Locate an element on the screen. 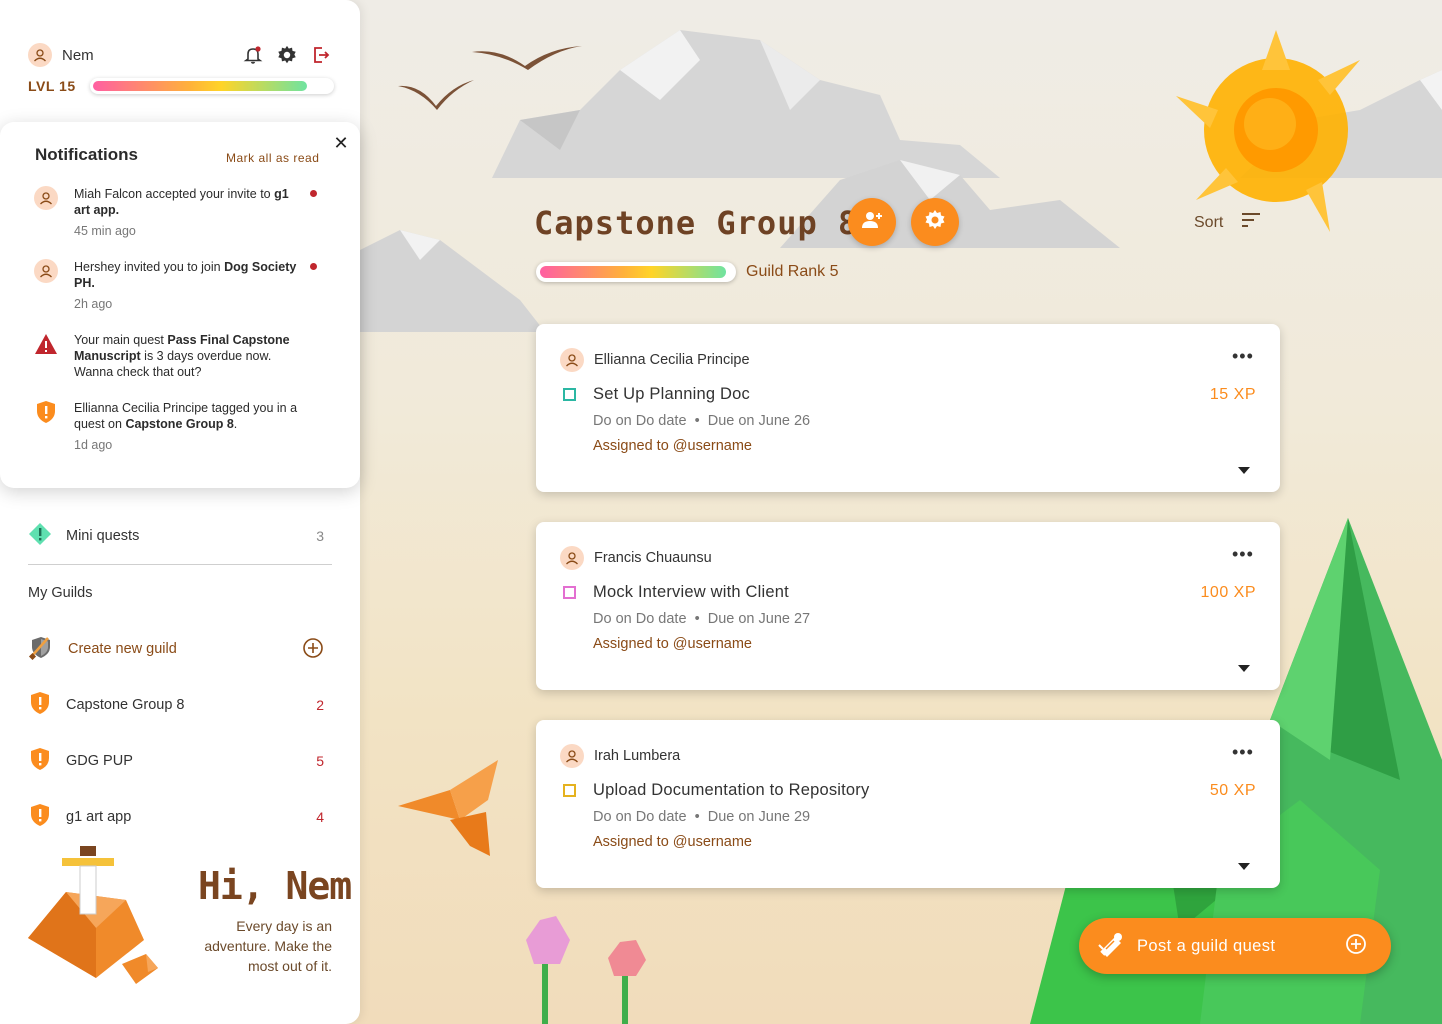 This screenshot has width=1442, height=1024. notification-time: 1d ago is located at coordinates (93, 445).